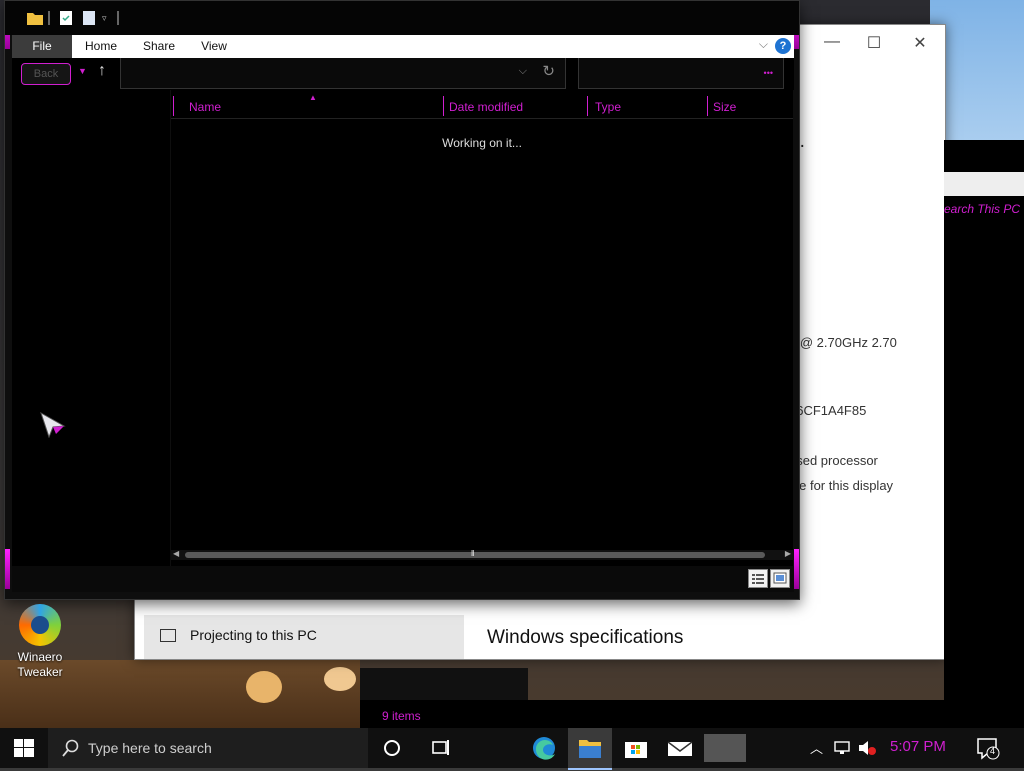 The height and width of the screenshot is (771, 1024). I want to click on desktop-icon-label: Winaero Tweaker, so click(40, 665).